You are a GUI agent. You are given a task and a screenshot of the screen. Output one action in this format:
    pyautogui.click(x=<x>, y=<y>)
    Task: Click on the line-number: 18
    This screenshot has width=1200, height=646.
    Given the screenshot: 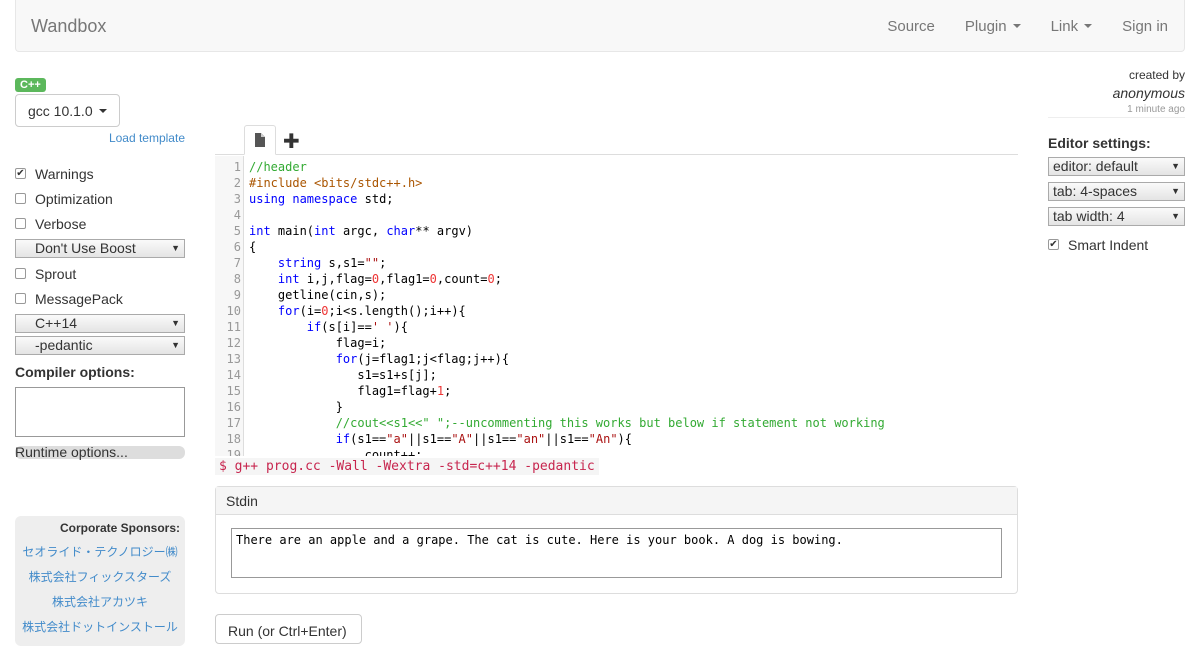 What is the action you would take?
    pyautogui.click(x=233, y=439)
    